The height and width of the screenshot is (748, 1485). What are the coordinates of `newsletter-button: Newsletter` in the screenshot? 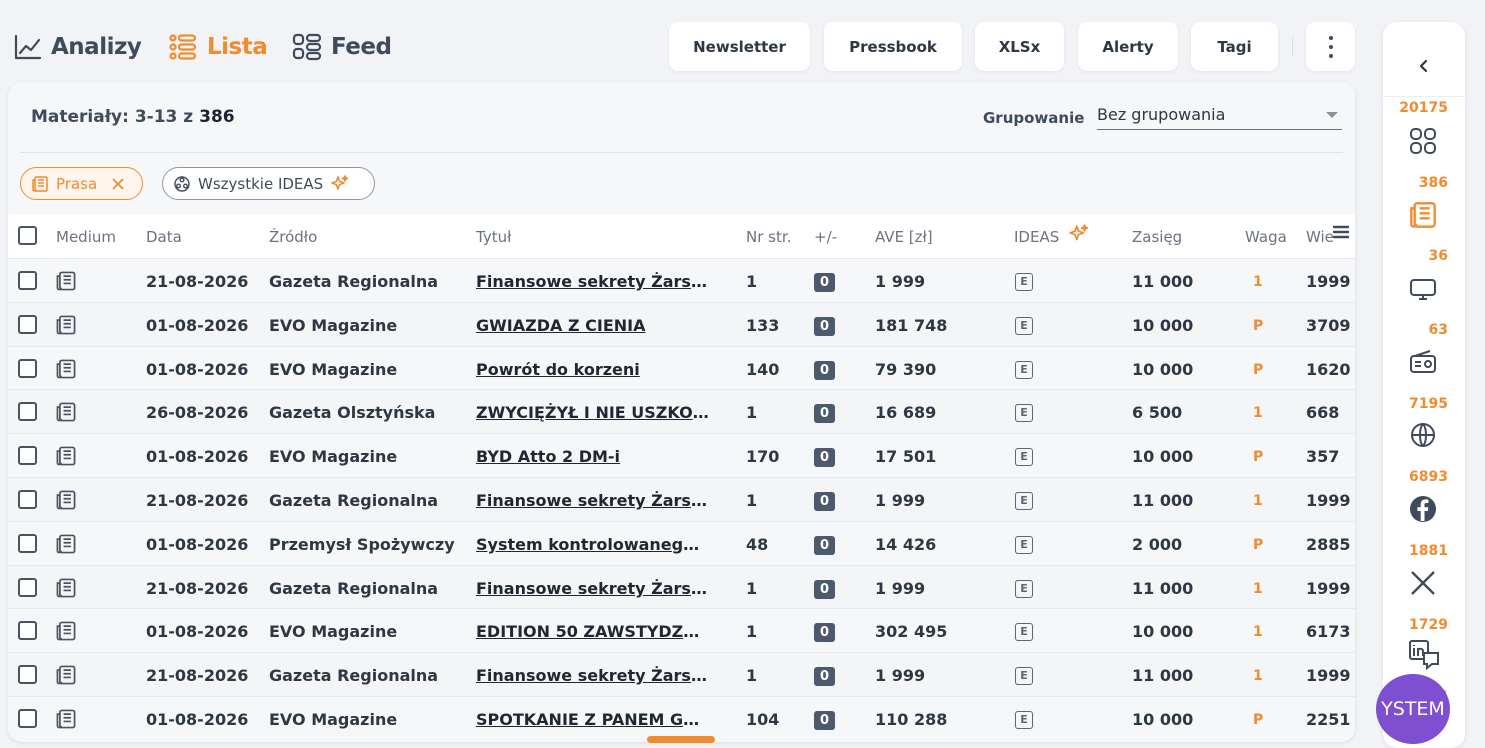 It's located at (739, 46).